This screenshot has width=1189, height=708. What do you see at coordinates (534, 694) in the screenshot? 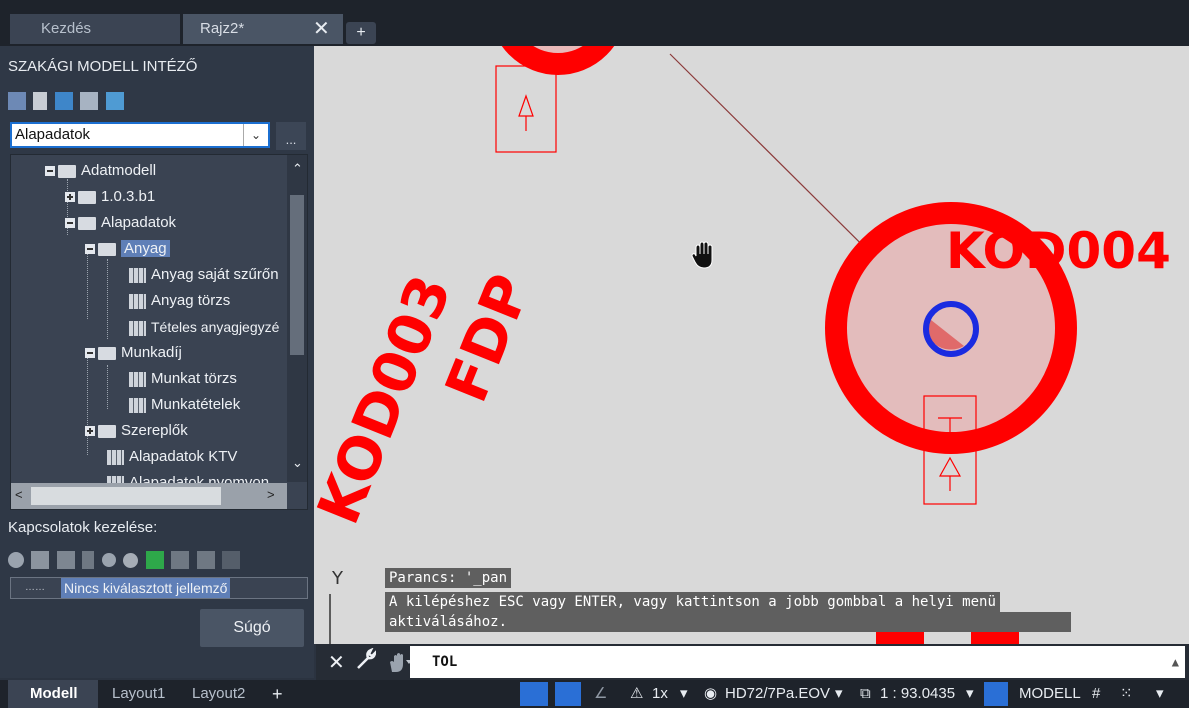
I see `snap-arrows-icon` at bounding box center [534, 694].